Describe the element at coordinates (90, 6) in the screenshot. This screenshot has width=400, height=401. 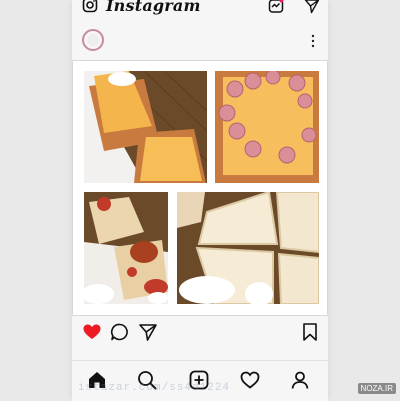
I see `camera-icon` at that location.